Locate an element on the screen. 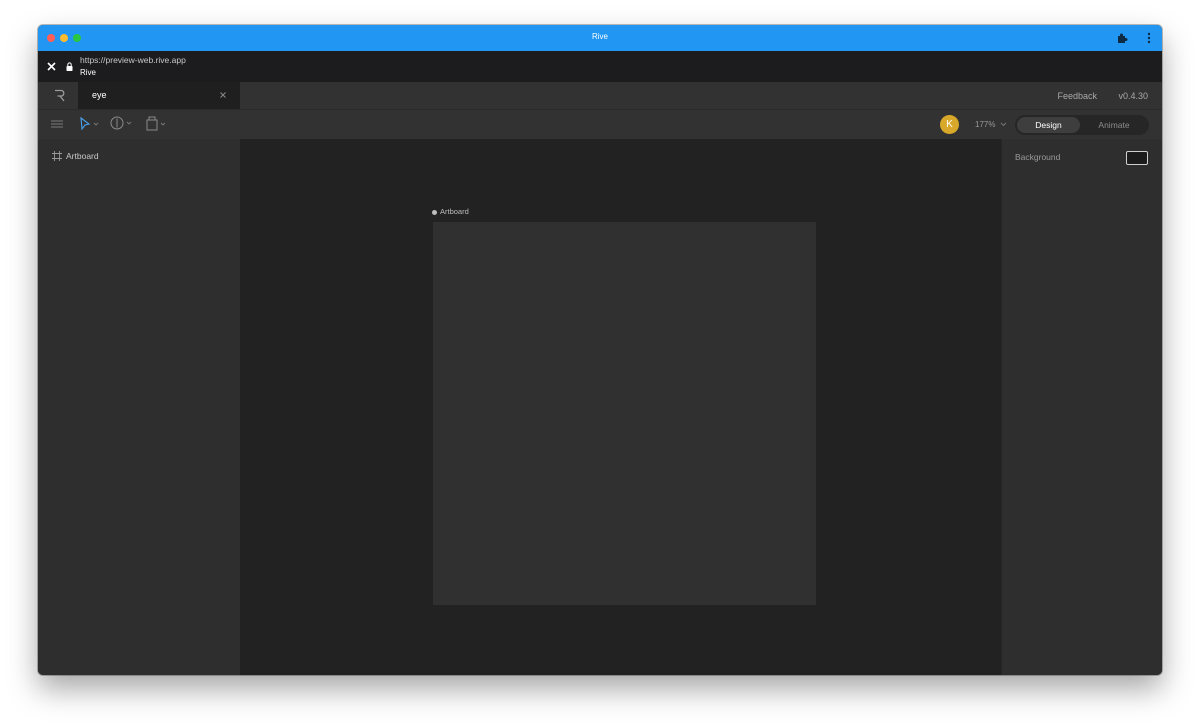 This screenshot has height=726, width=1200. file-tab-bar: eye Feedback v0.4.30 is located at coordinates (600, 95).